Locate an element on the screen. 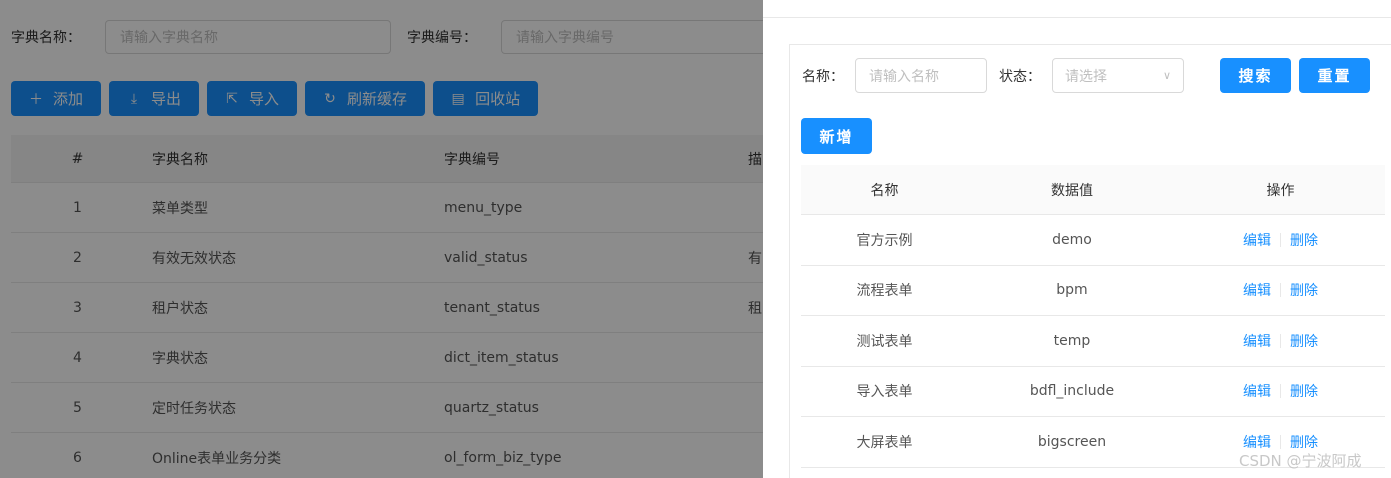 This screenshot has width=1391, height=478. item-status-placeholder: 请选择 is located at coordinates (1086, 76).